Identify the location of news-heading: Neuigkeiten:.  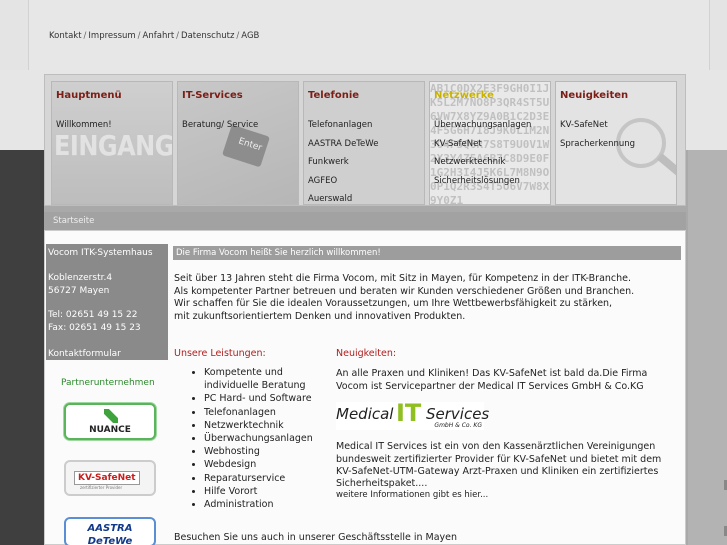
(366, 353).